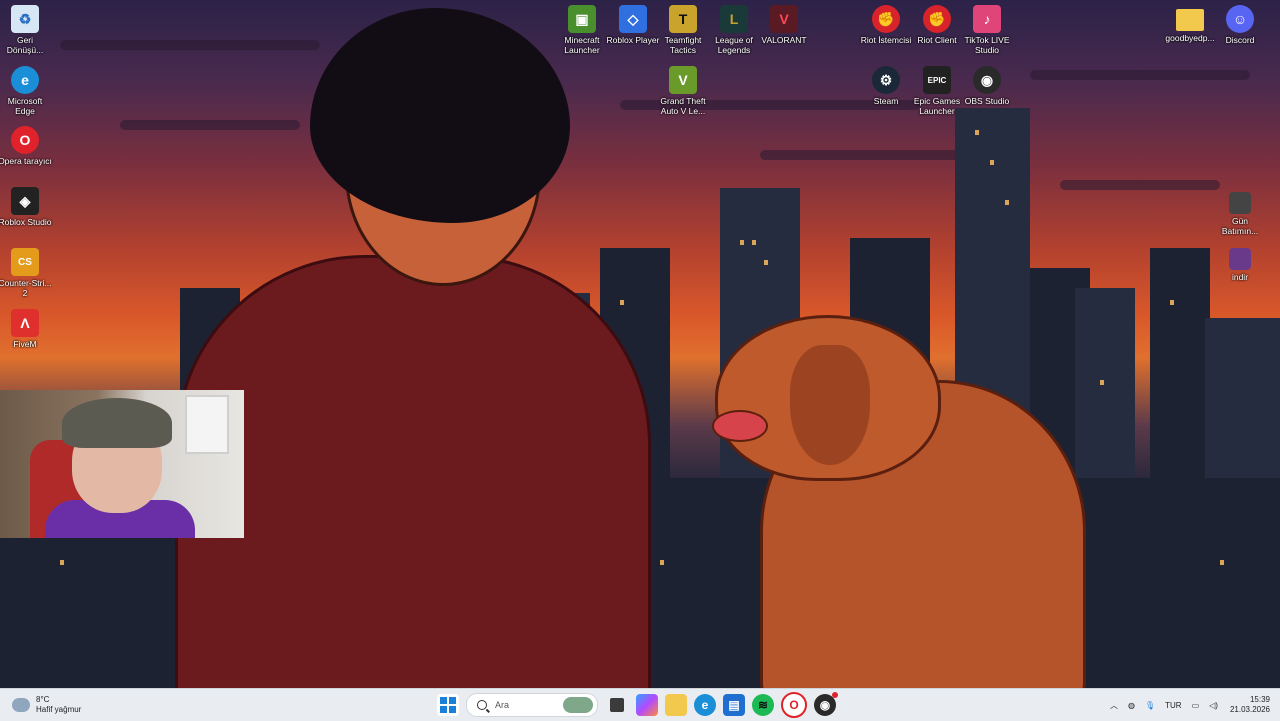  What do you see at coordinates (784, 25) in the screenshot?
I see `desktop-icon-valorant: V VALORANT` at bounding box center [784, 25].